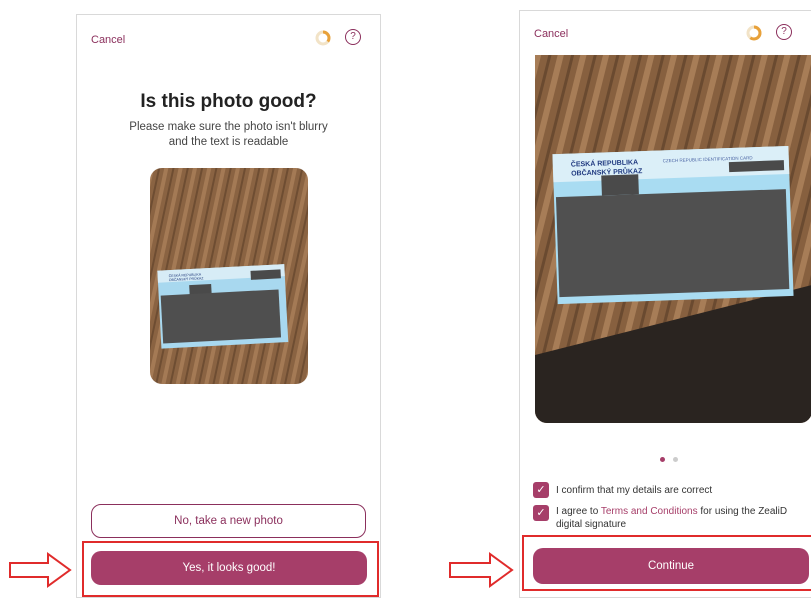 This screenshot has width=811, height=598. Describe the element at coordinates (228, 142) in the screenshot. I see `subtitle-line: and the text is readable` at that location.